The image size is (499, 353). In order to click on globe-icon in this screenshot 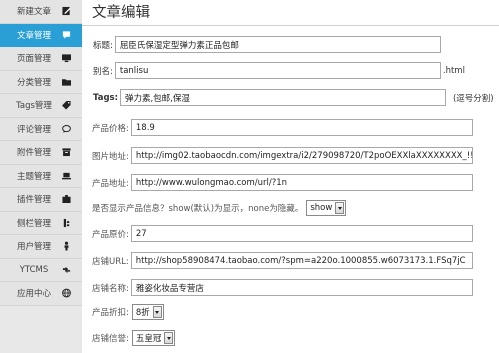, I will do `click(66, 293)`.